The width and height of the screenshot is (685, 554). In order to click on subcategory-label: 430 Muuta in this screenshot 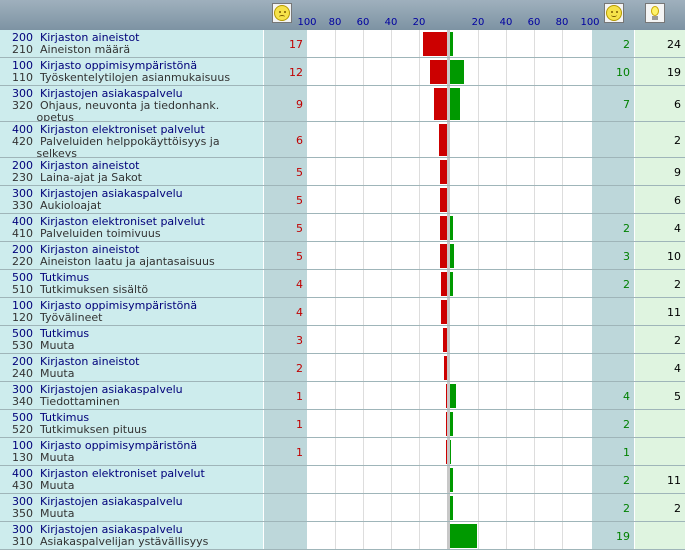, I will do `click(43, 485)`.